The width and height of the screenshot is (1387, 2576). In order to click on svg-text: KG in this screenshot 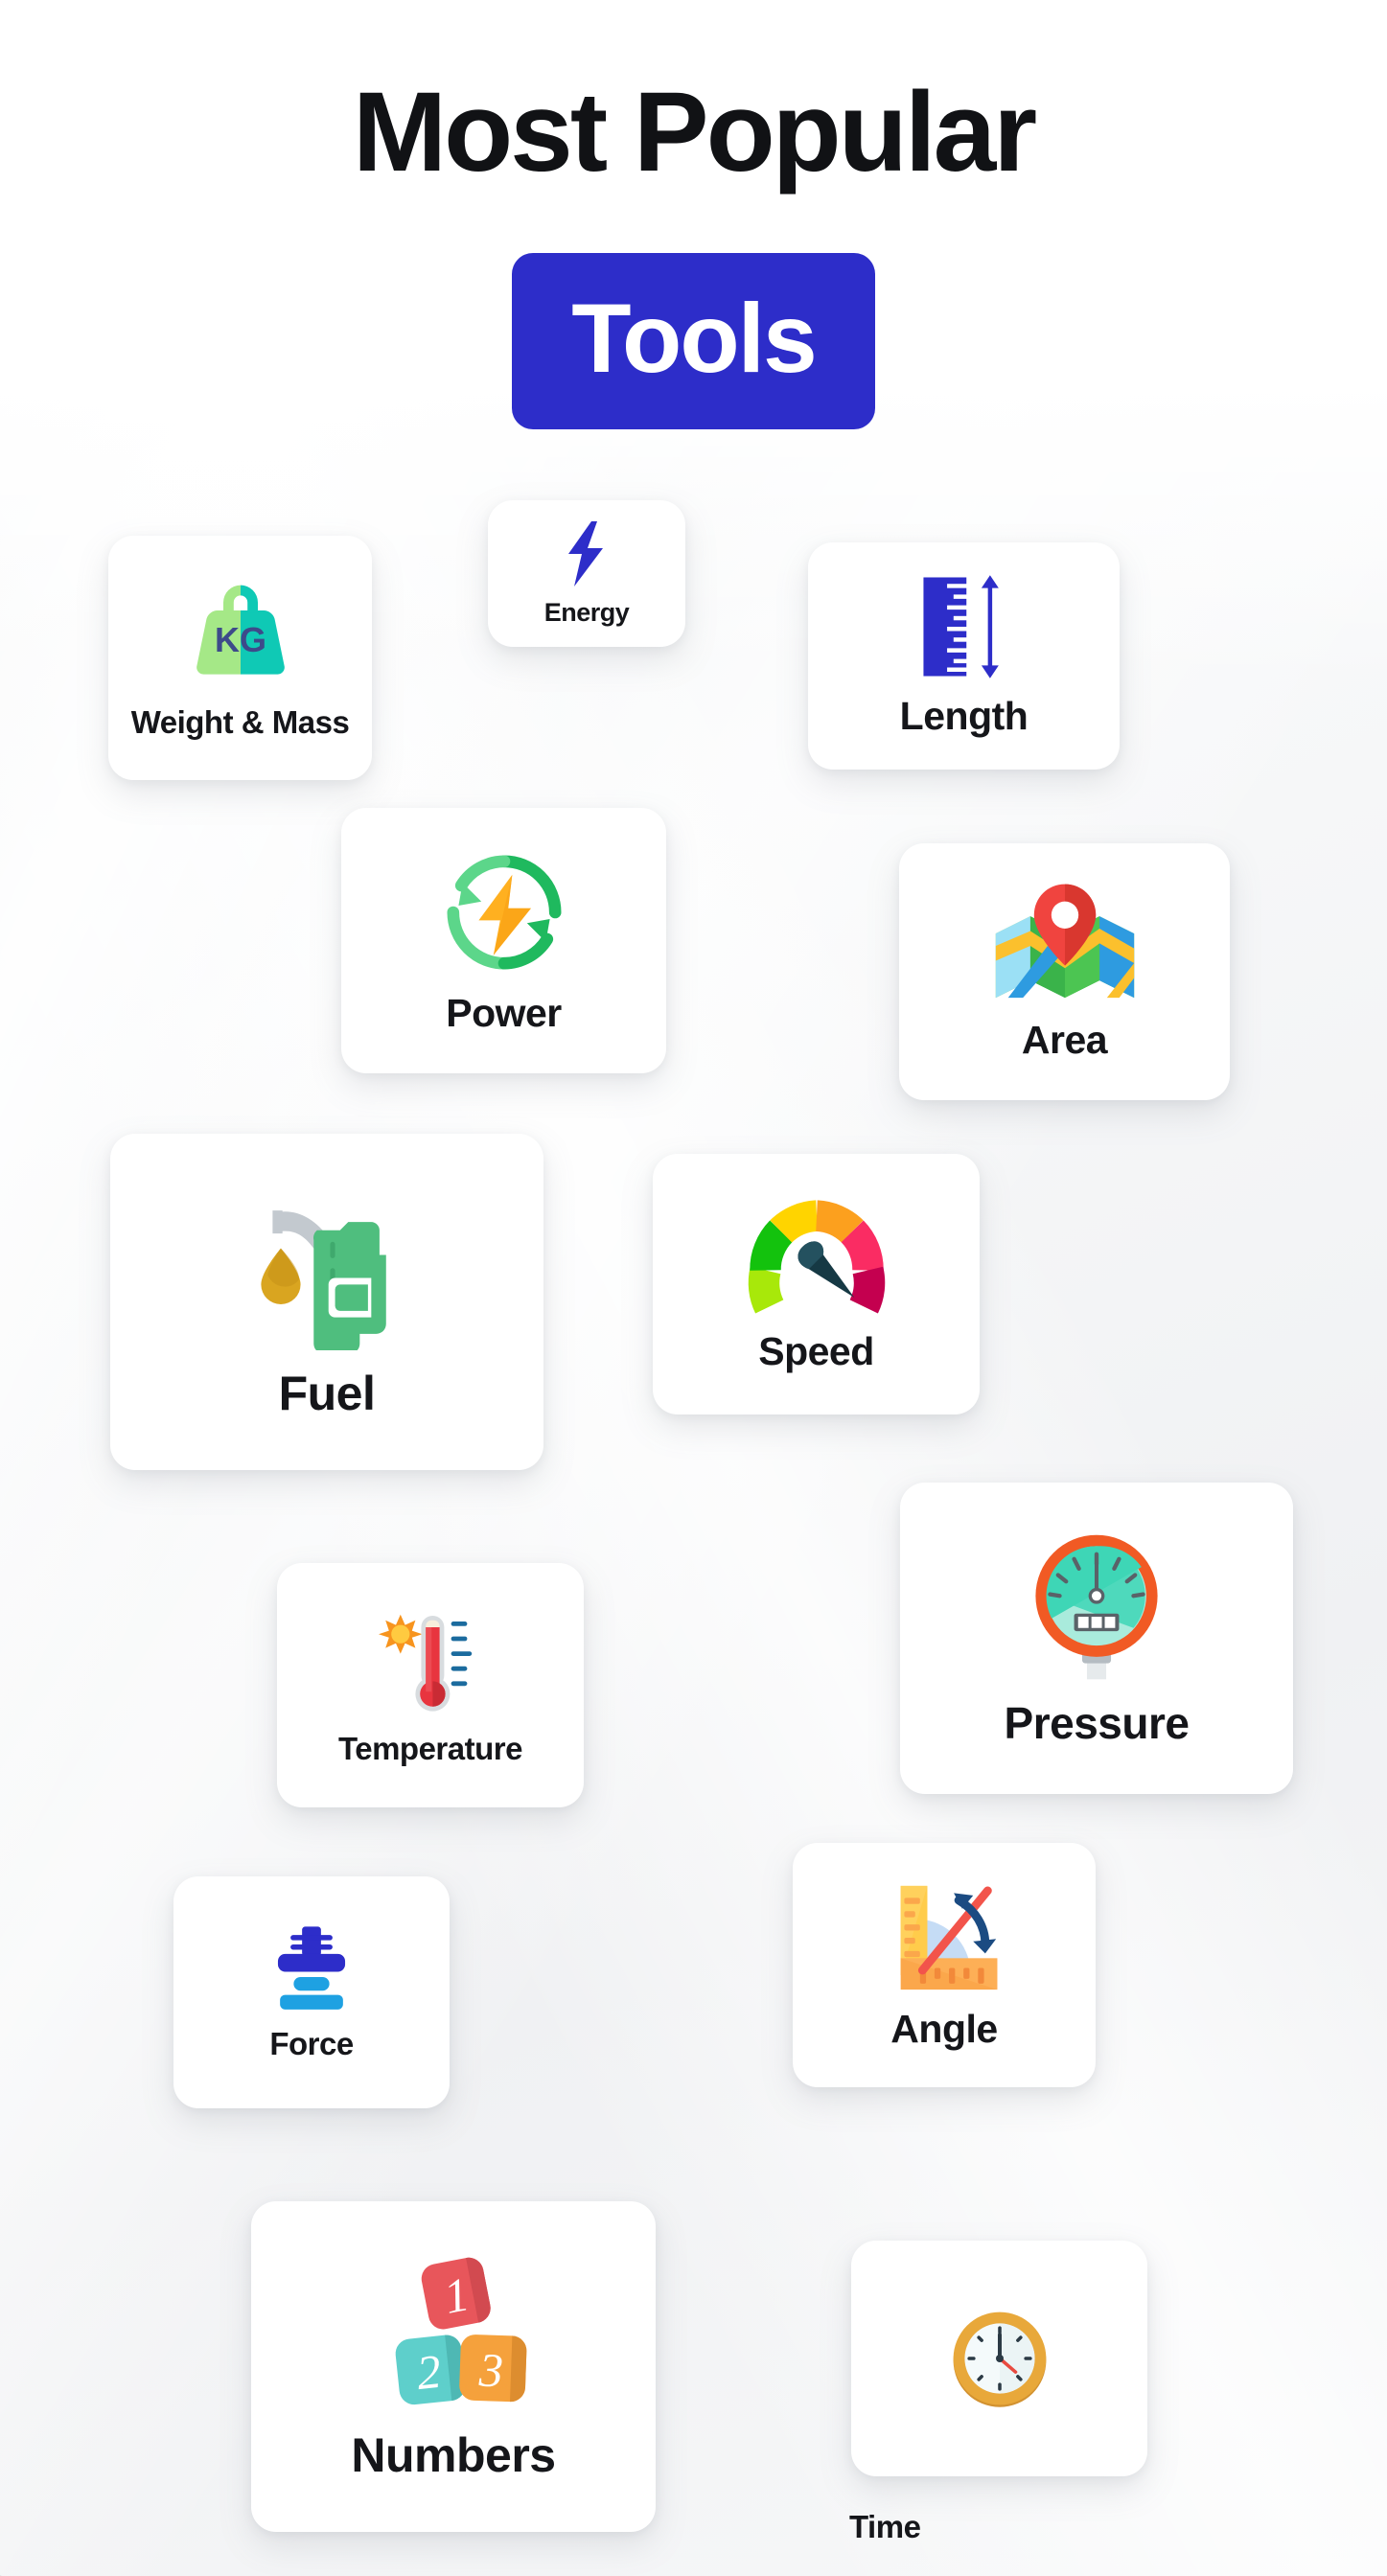, I will do `click(240, 639)`.